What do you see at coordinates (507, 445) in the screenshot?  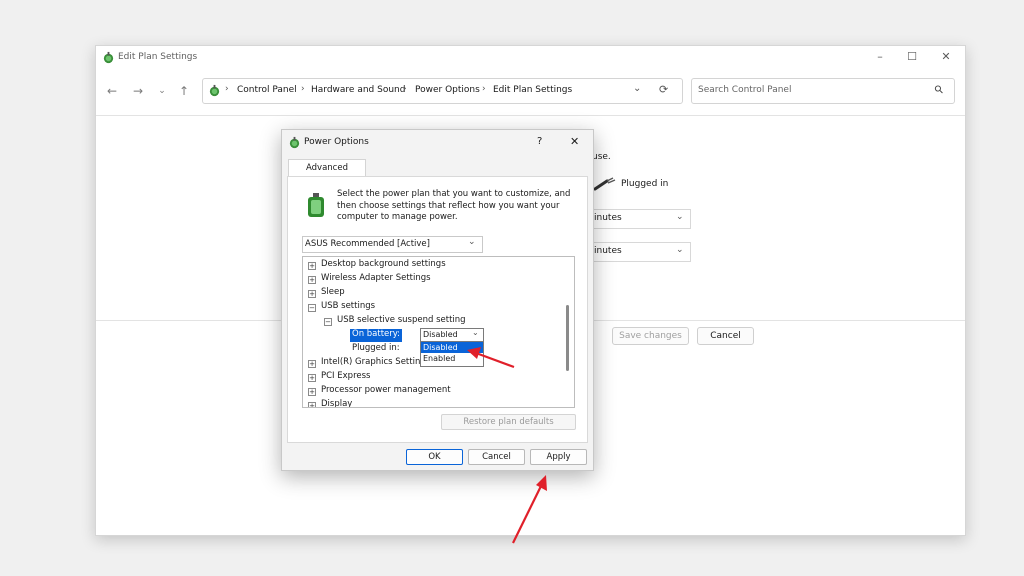 I see `annotation-arrows` at bounding box center [507, 445].